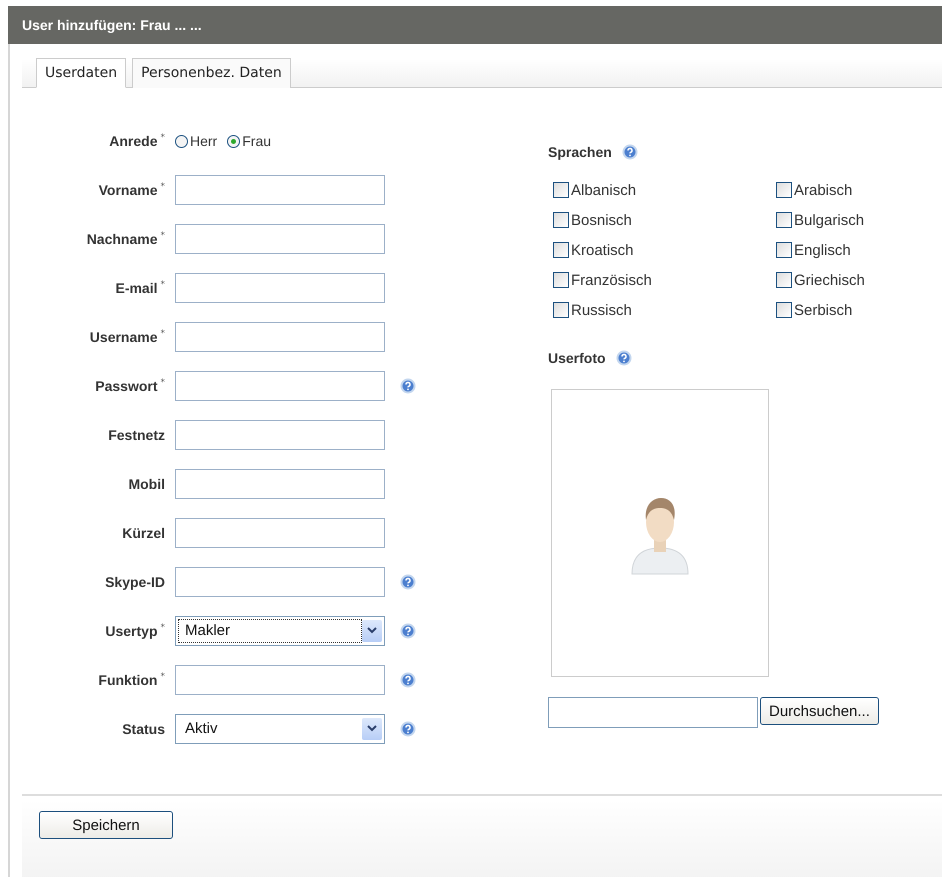 Image resolution: width=942 pixels, height=877 pixels. What do you see at coordinates (601, 310) in the screenshot?
I see `checkbox-label: Russisch` at bounding box center [601, 310].